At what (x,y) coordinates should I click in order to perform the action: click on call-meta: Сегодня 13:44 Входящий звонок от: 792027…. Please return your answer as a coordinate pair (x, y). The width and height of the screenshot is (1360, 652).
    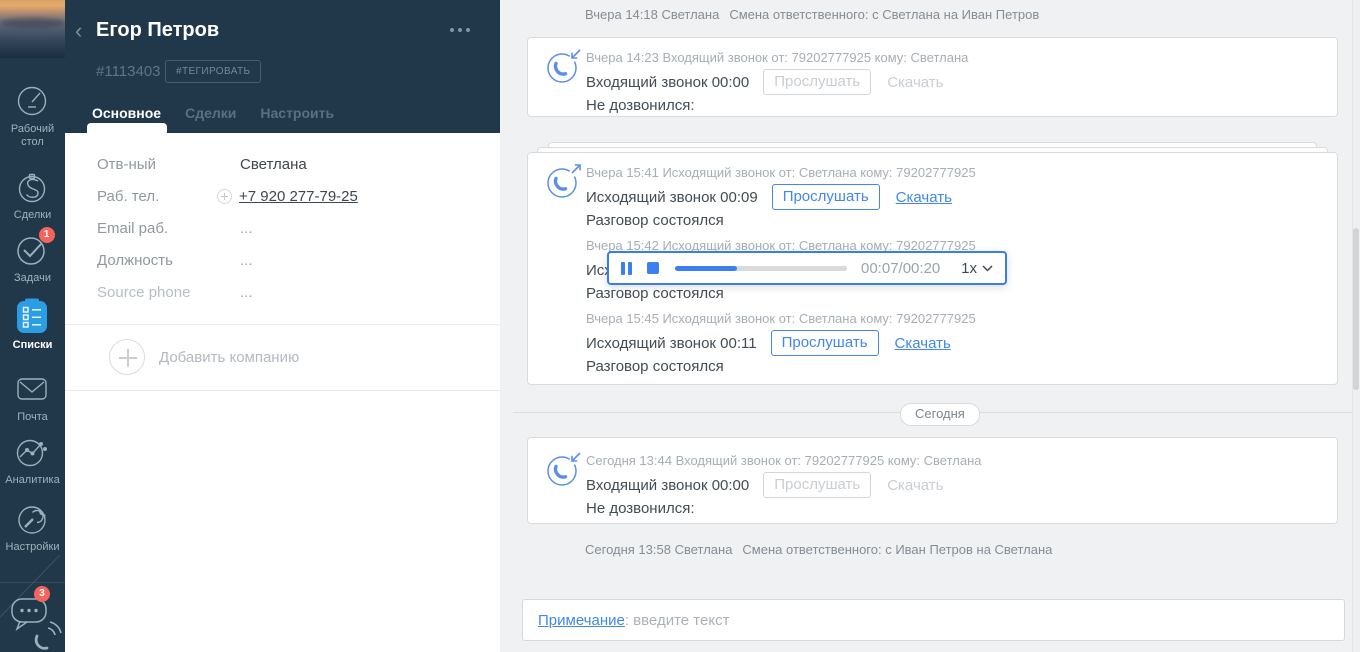
    Looking at the image, I should click on (784, 460).